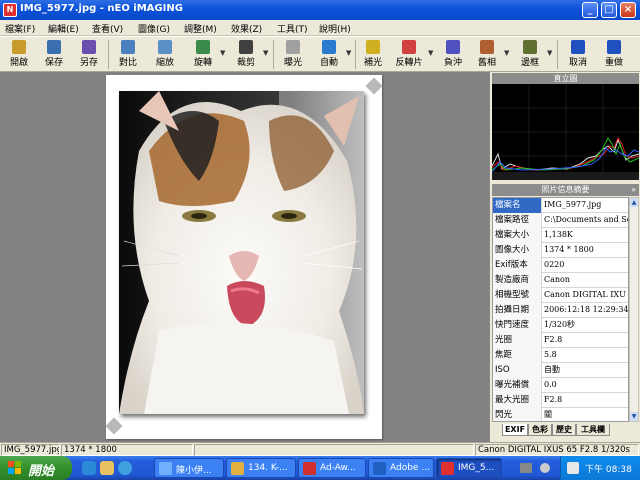 The width and height of the screenshot is (640, 480). I want to click on collapse-icon: », so click(633, 190).